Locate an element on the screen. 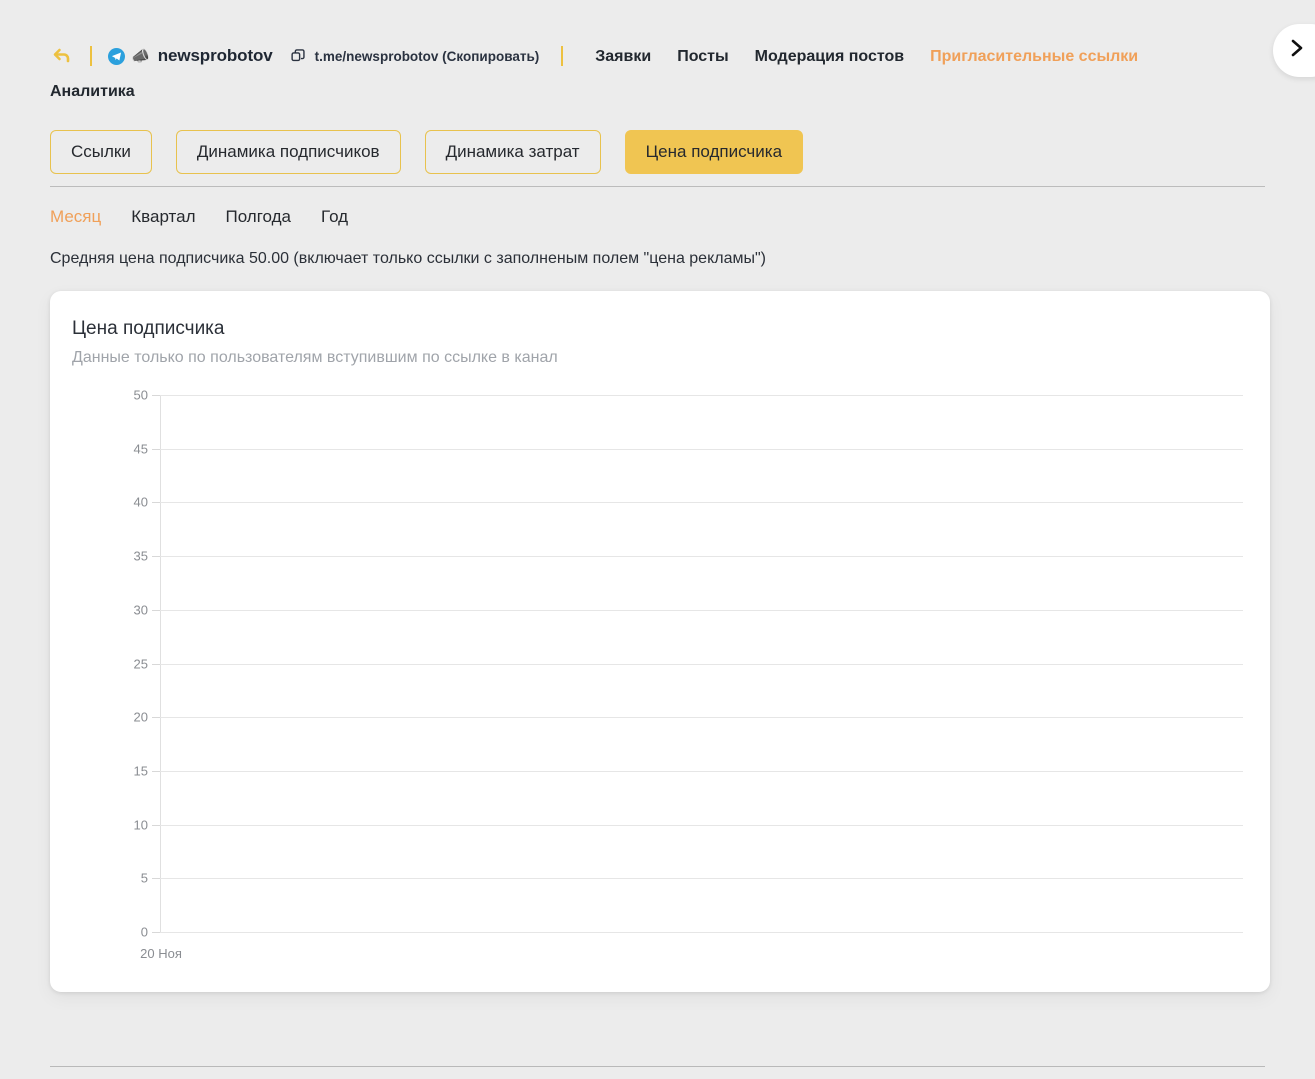 This screenshot has height=1079, width=1315. back-arrow-icon is located at coordinates (62, 56).